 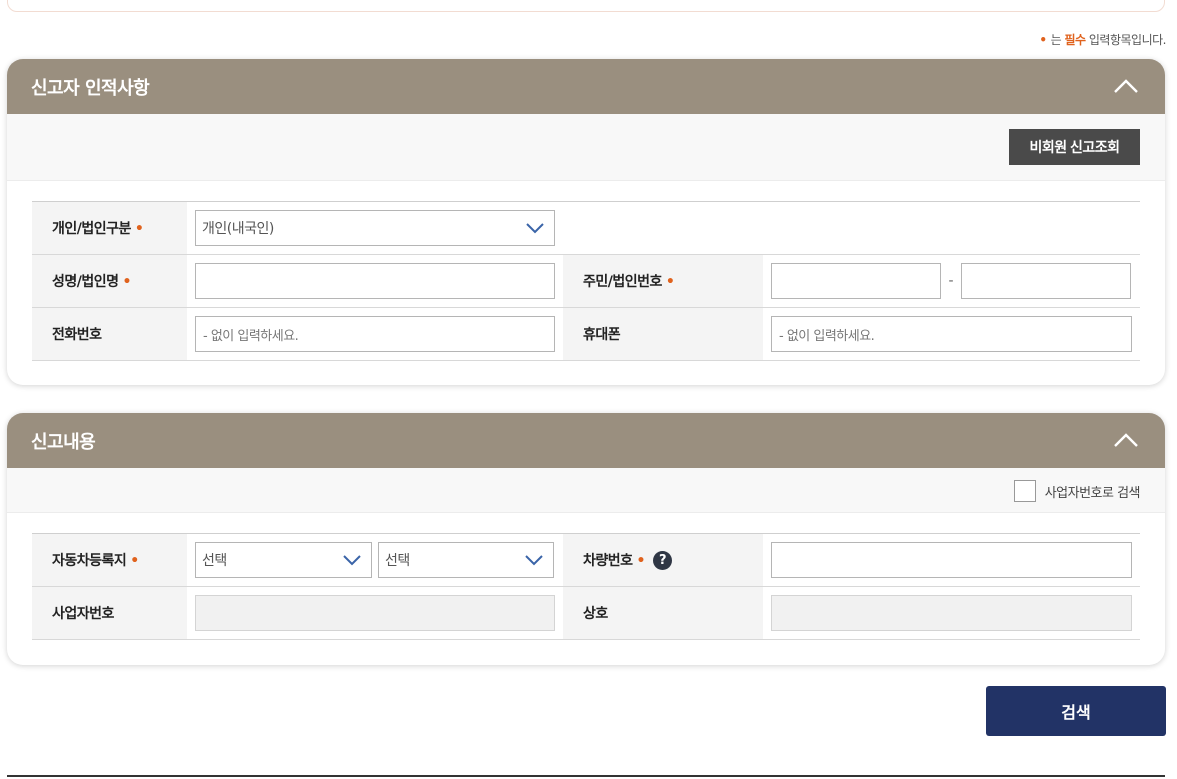 I want to click on report-content-form-table: 자동차등록지 • 선택 선택 차량번호 •? 사업자번호 상호, so click(x=586, y=586).